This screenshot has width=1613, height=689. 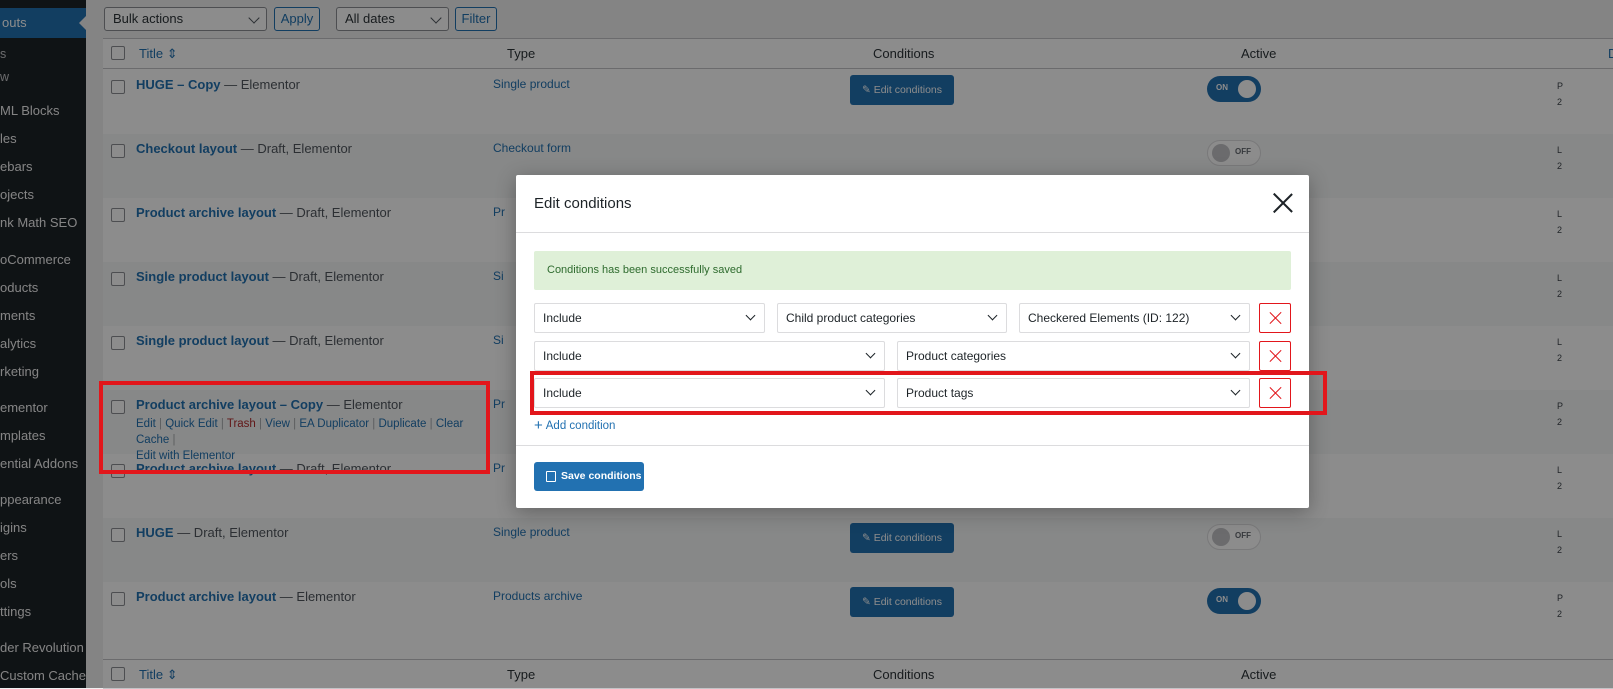 What do you see at coordinates (1073, 356) in the screenshot?
I see `condition-type-select: Product categories` at bounding box center [1073, 356].